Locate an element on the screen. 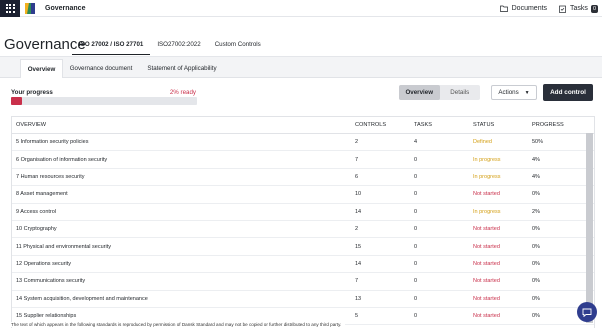 The height and width of the screenshot is (328, 602). row-name: 8 Asset management is located at coordinates (42, 194).